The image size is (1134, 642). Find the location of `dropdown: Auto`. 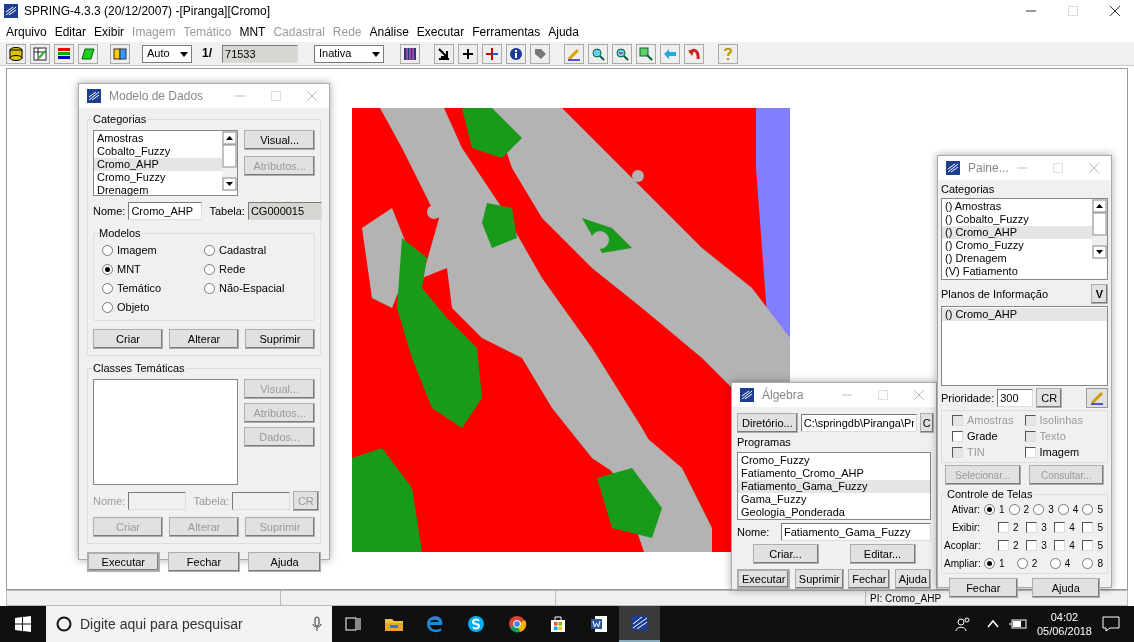

dropdown: Auto is located at coordinates (167, 53).